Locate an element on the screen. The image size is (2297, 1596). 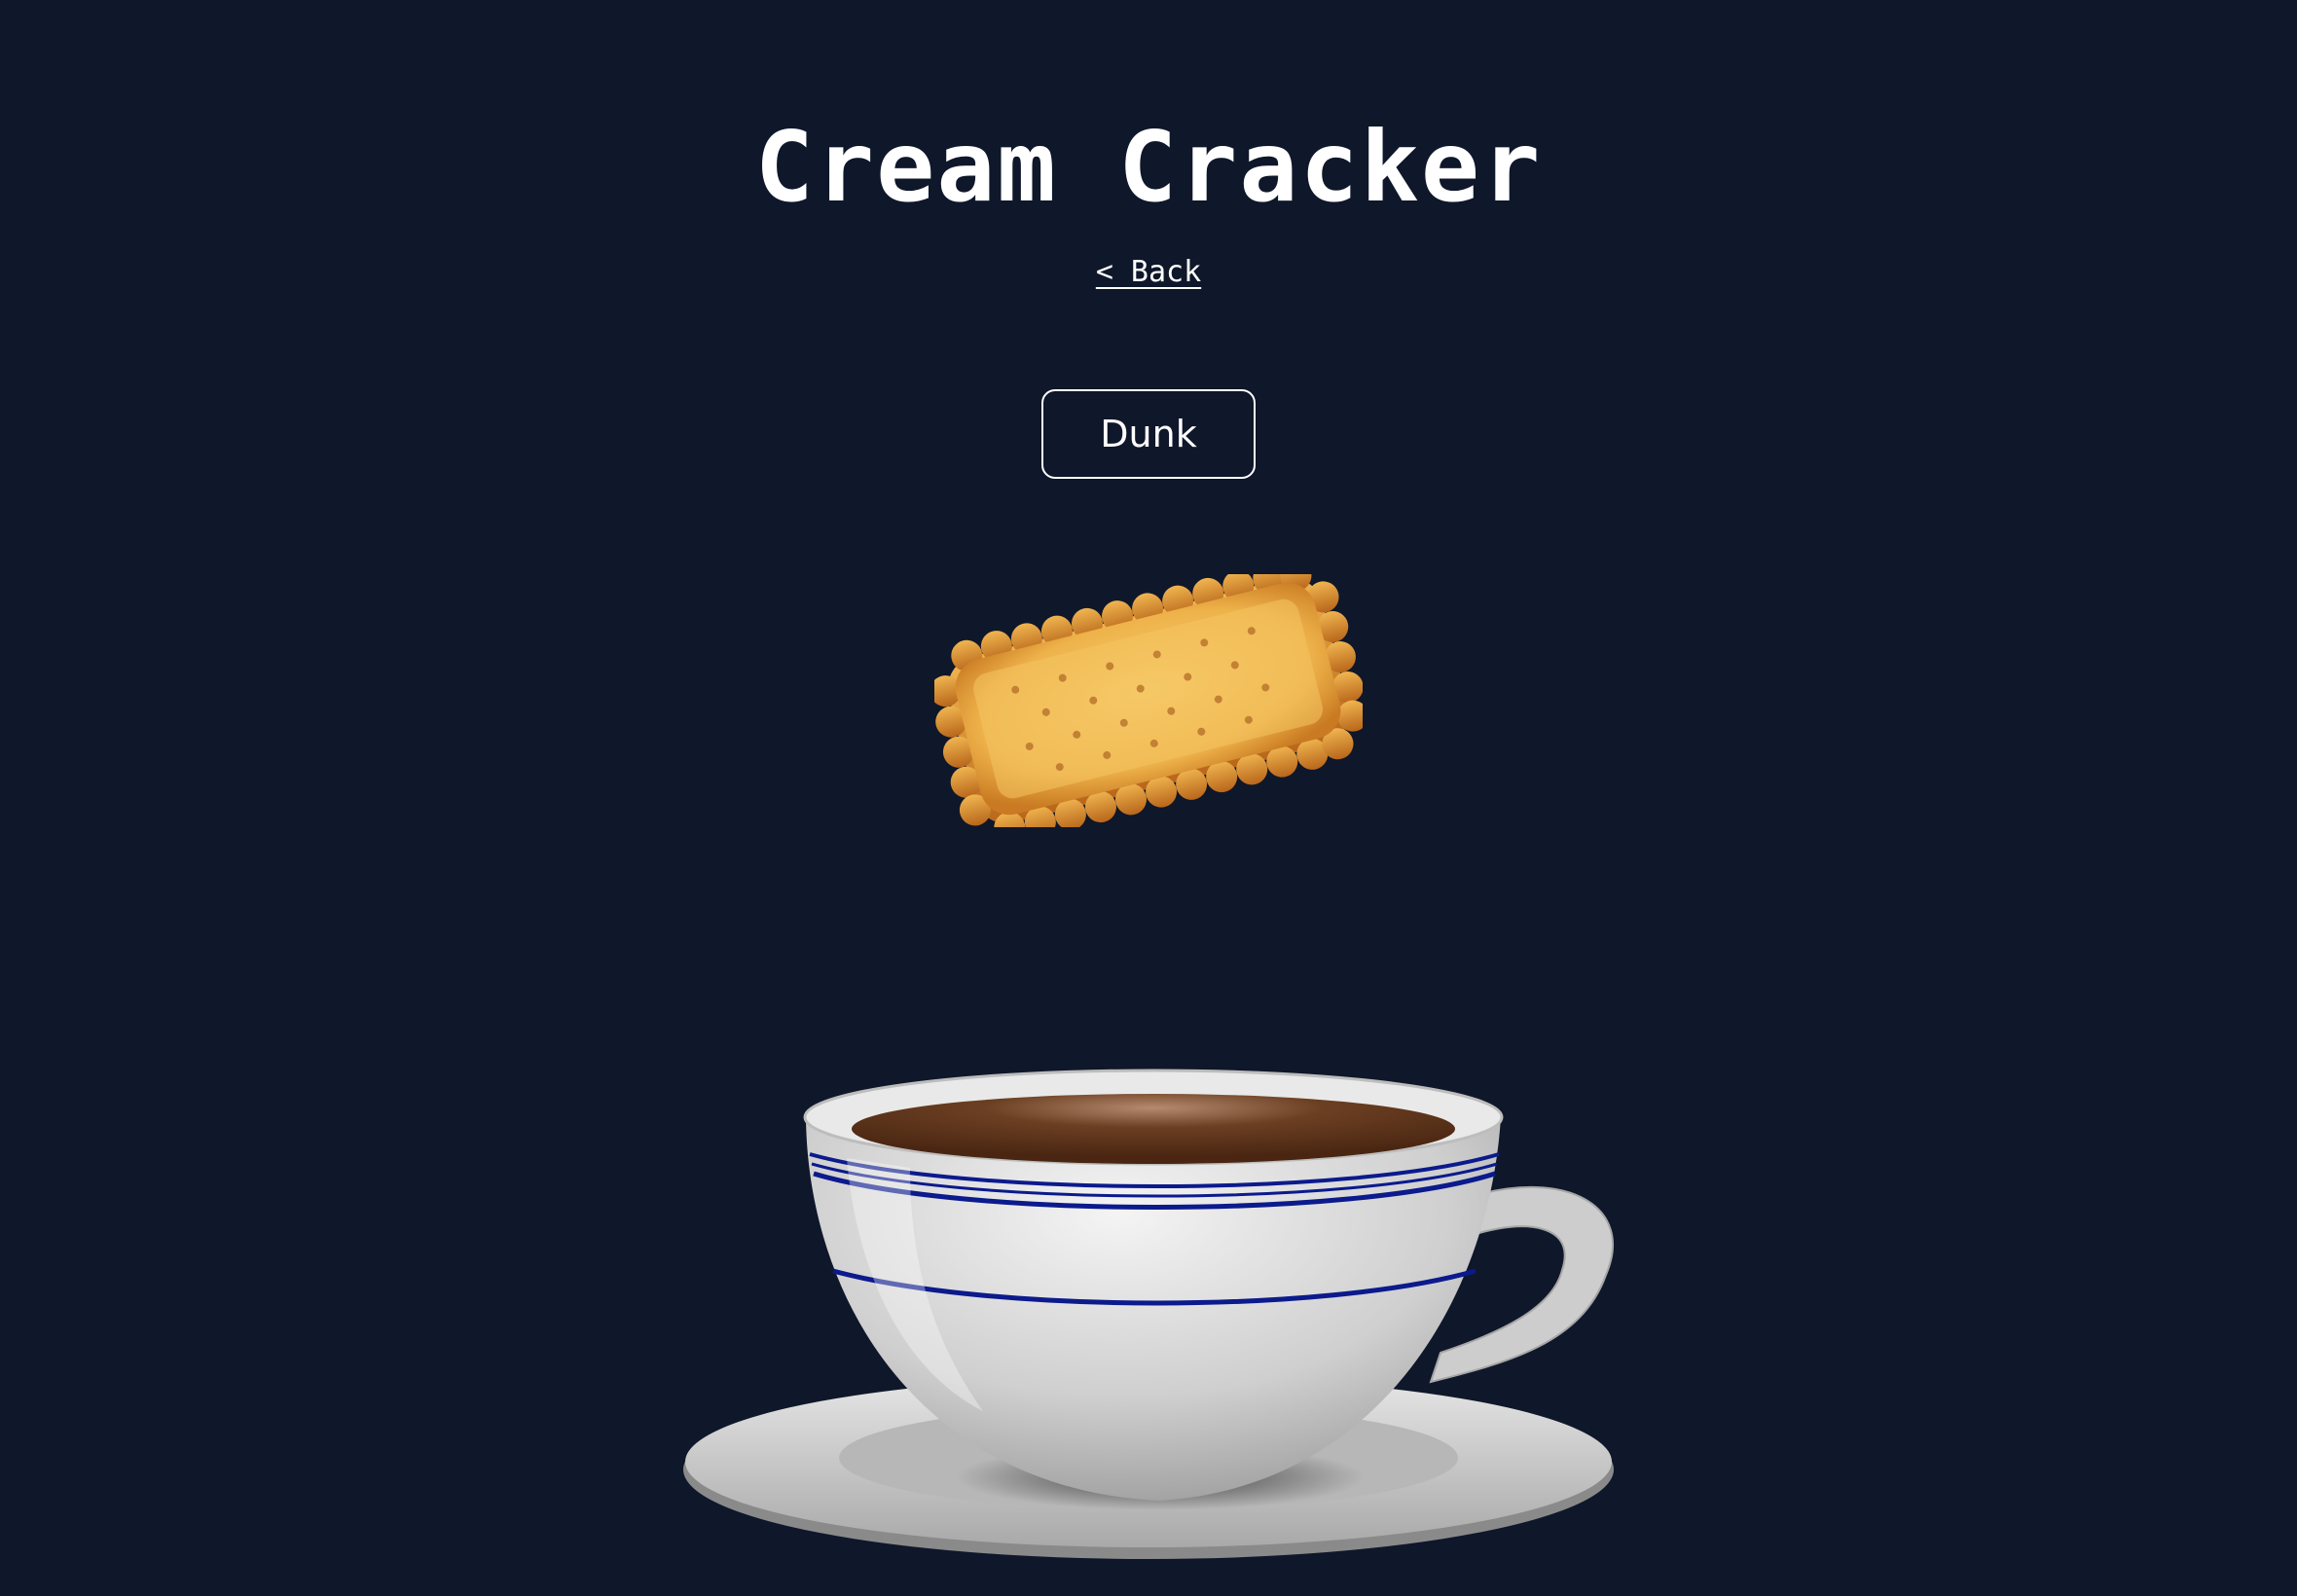
back-link: < Back is located at coordinates (1148, 272).